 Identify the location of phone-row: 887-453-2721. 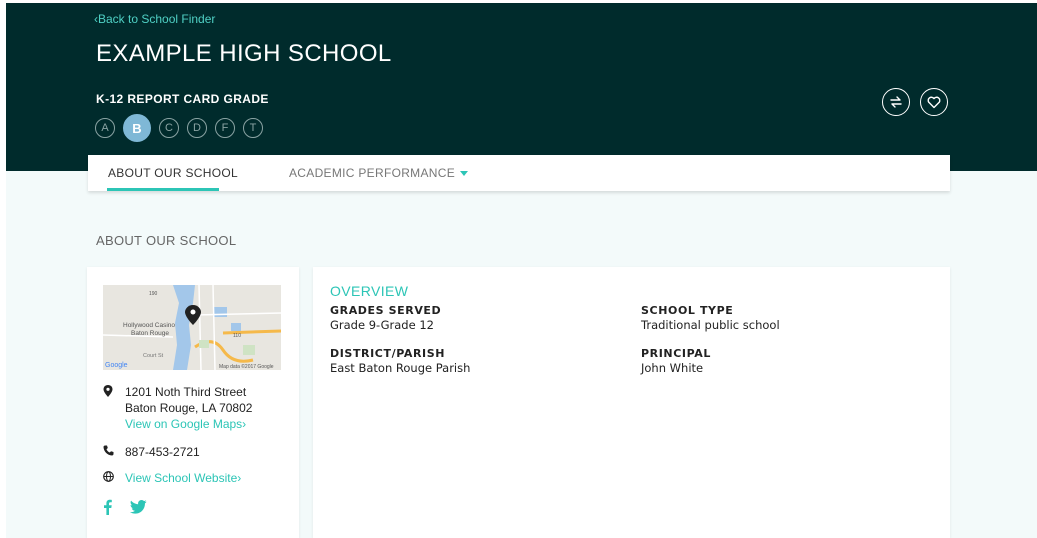
(151, 452).